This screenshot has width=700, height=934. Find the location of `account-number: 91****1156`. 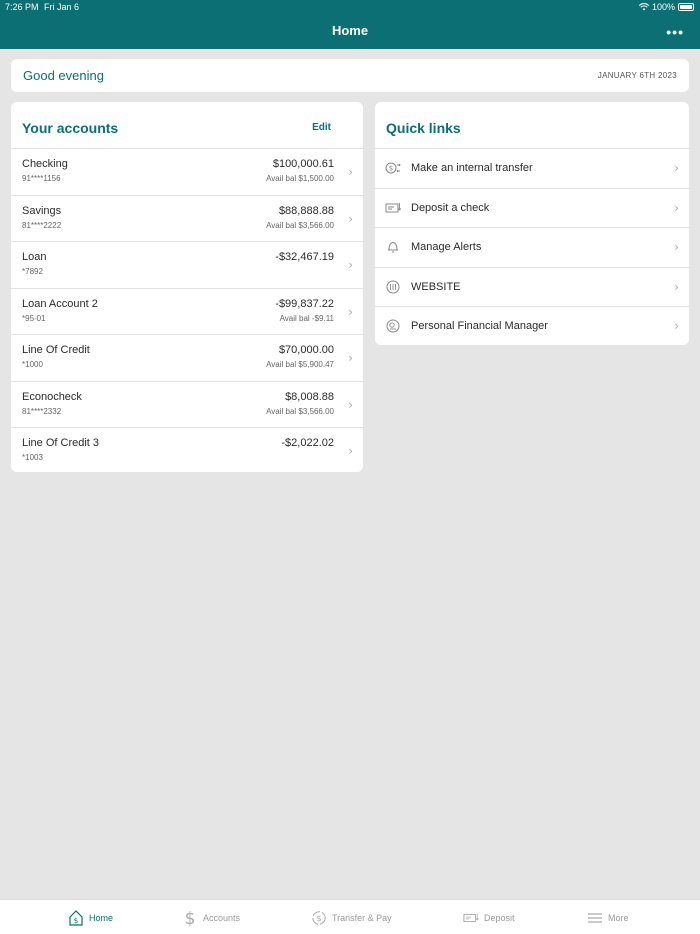

account-number: 91****1156 is located at coordinates (41, 178).